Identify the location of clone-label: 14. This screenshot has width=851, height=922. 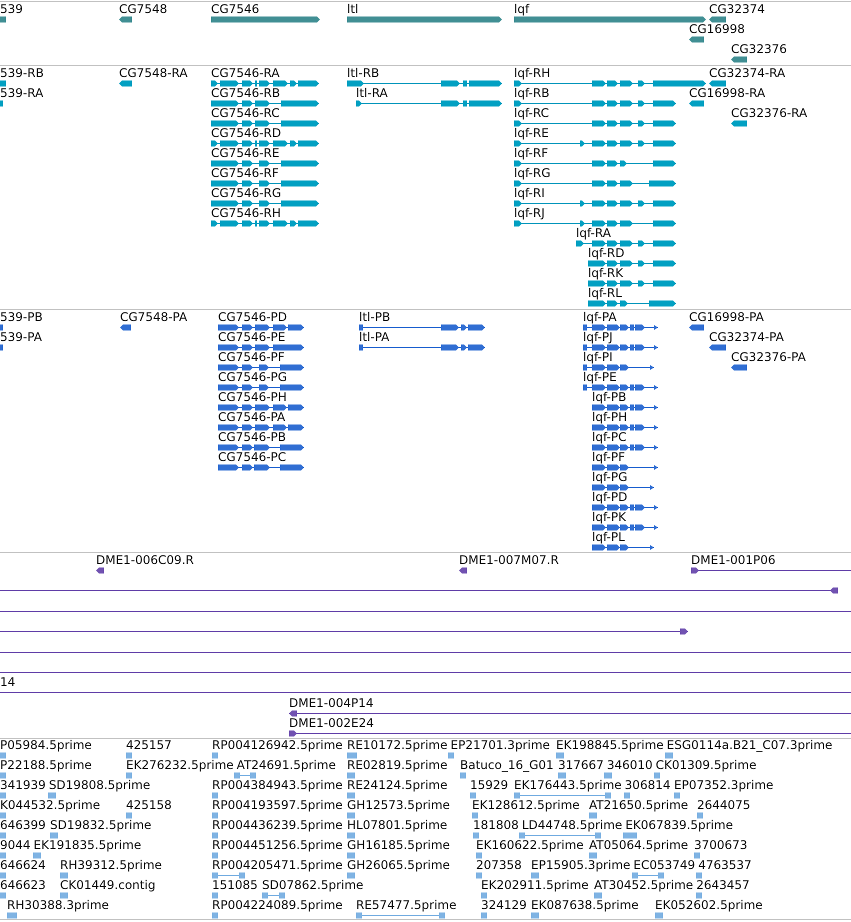
(8, 683).